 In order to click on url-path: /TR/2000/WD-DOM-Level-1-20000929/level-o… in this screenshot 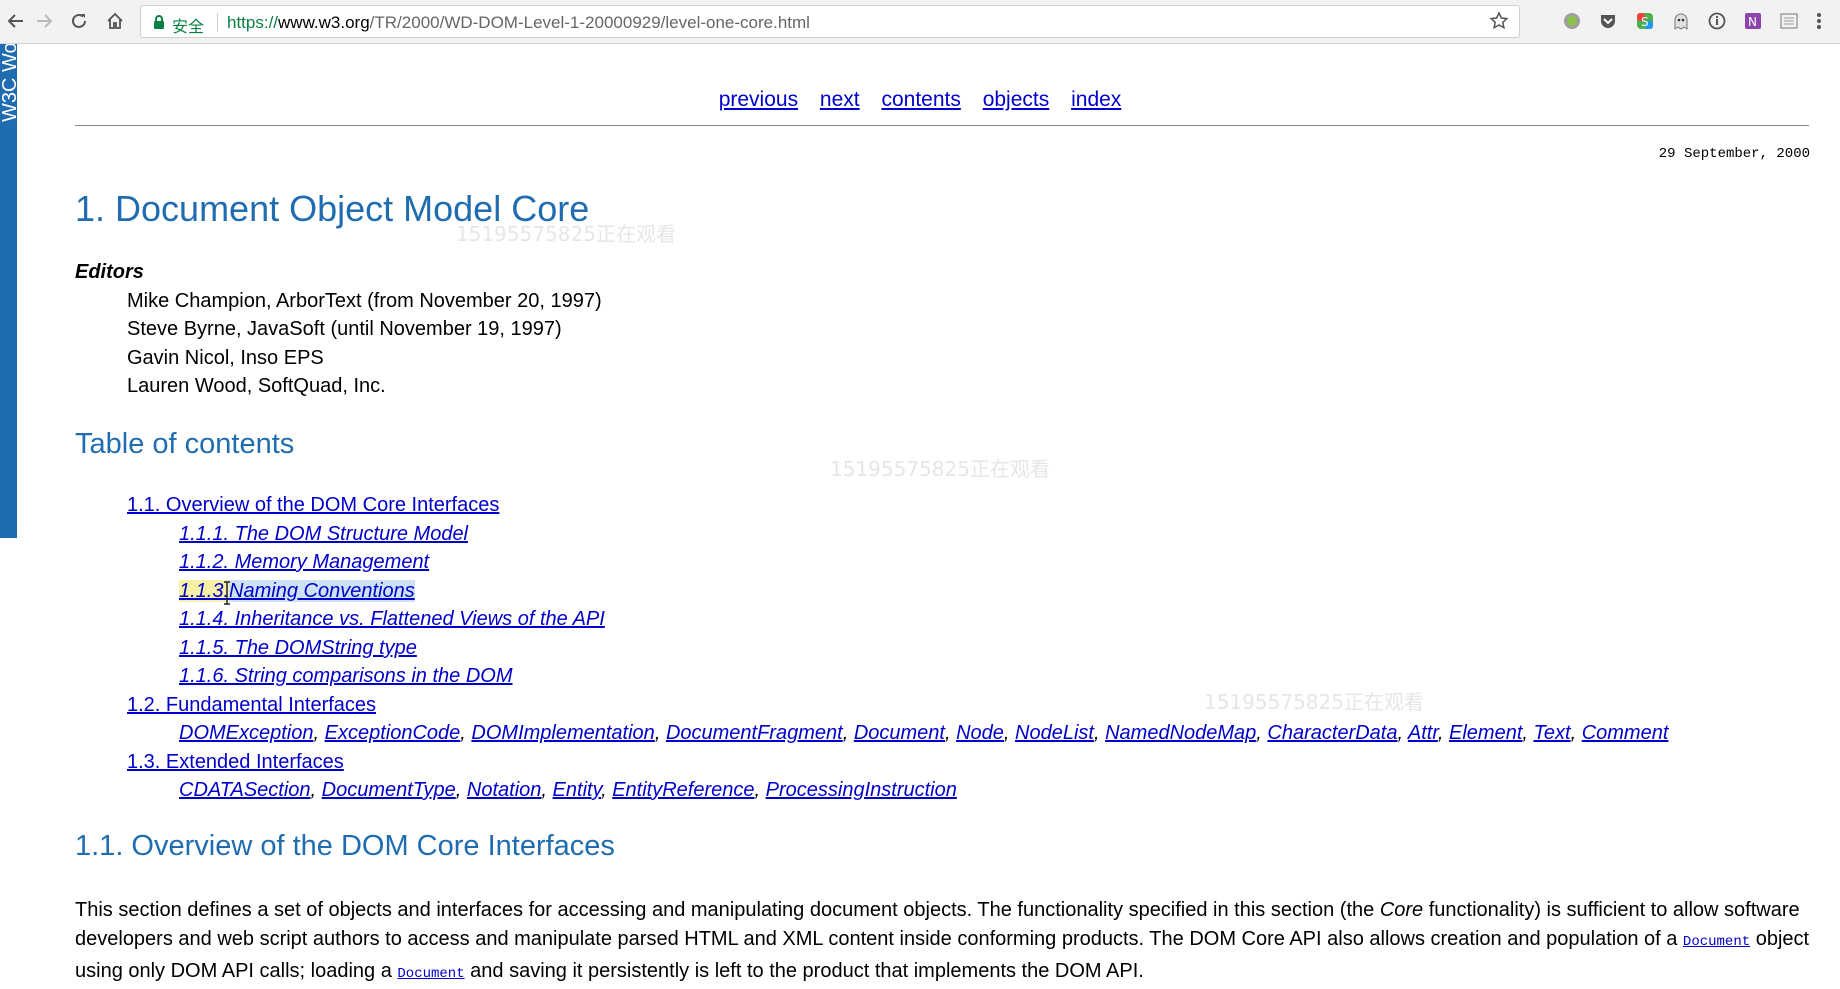, I will do `click(589, 22)`.